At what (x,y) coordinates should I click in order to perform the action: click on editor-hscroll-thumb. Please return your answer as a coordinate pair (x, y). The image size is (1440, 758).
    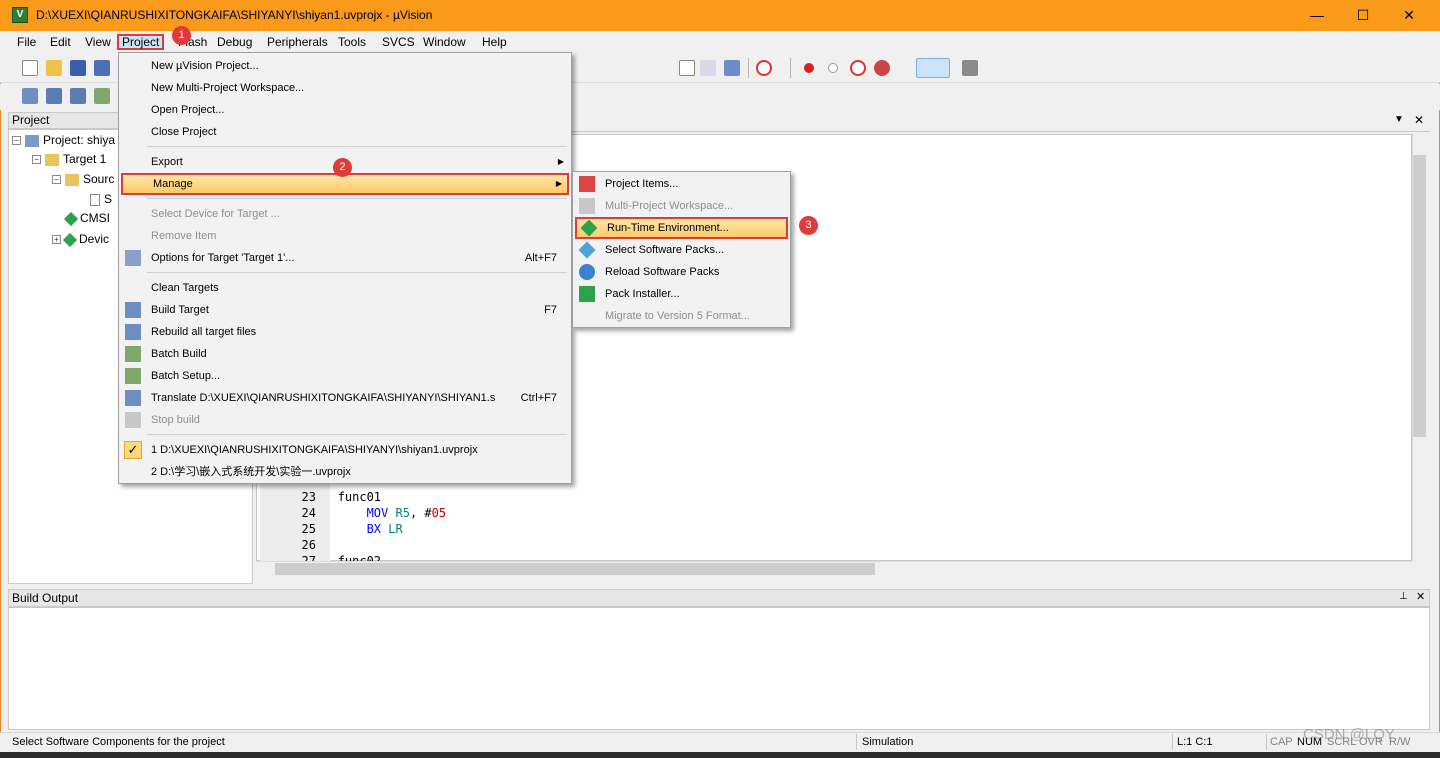
    Looking at the image, I should click on (575, 569).